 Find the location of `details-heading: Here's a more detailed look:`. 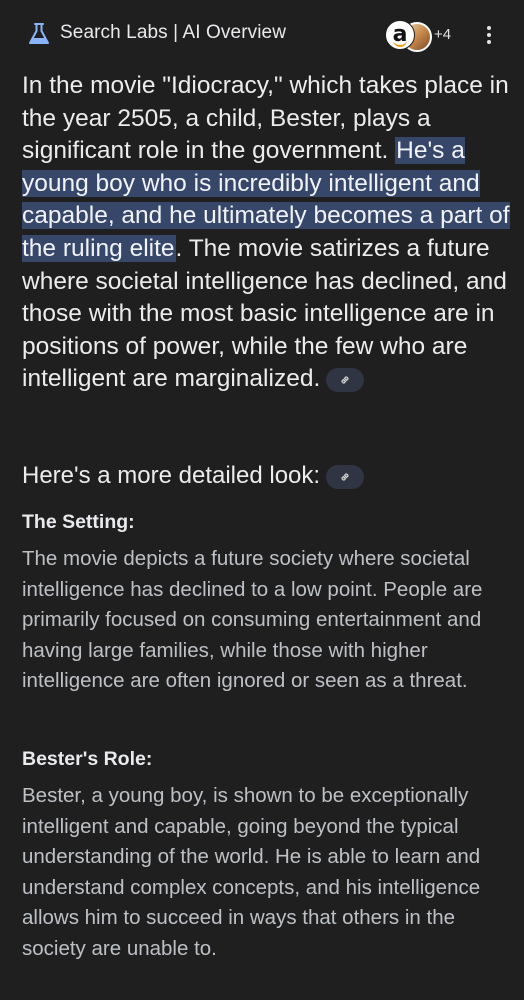

details-heading: Here's a more detailed look: is located at coordinates (193, 476).